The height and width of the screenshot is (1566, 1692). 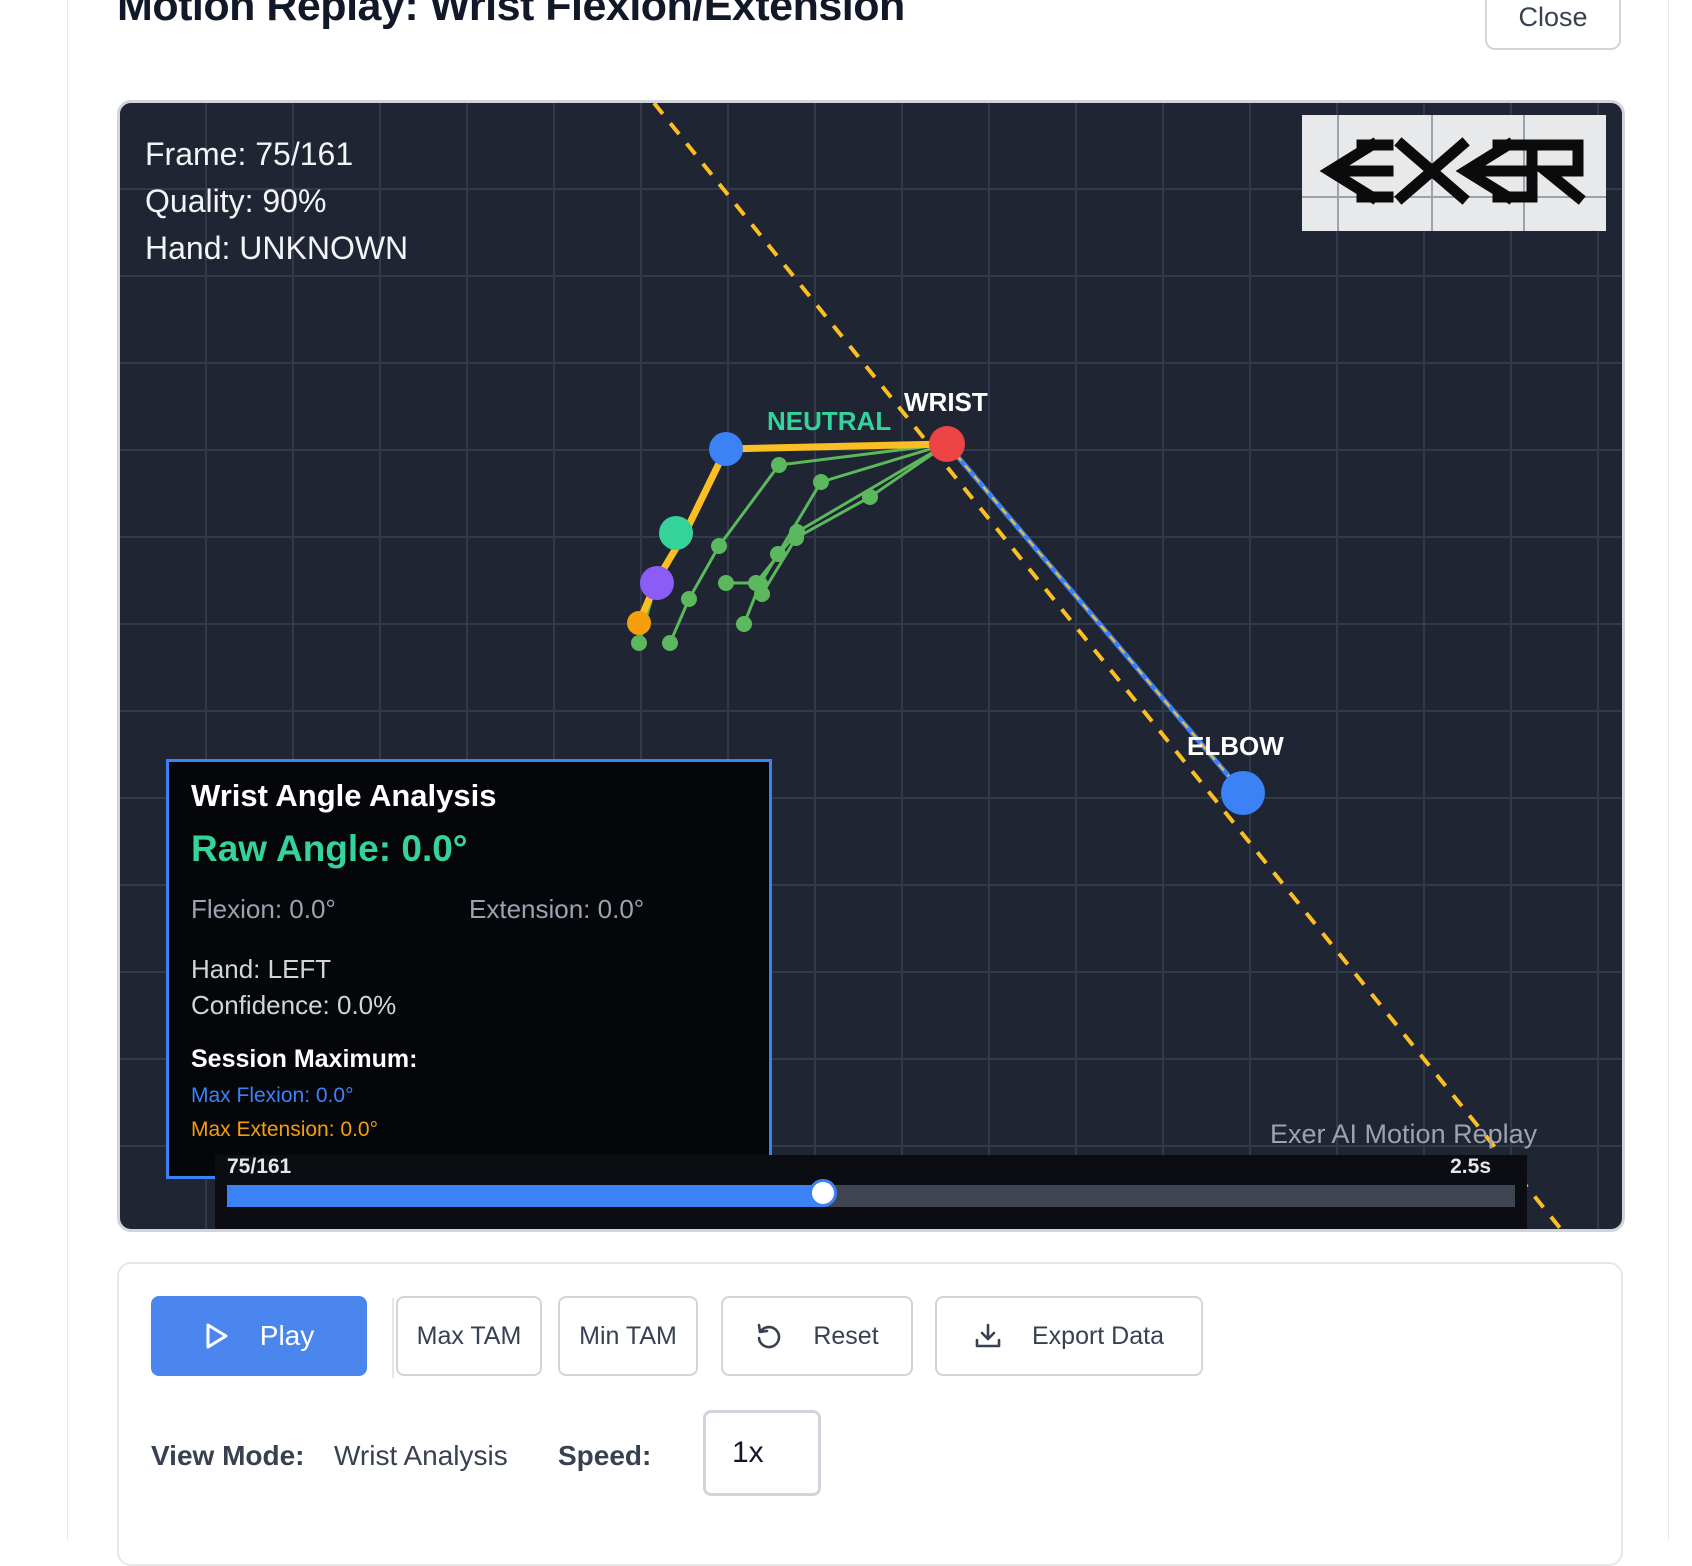 What do you see at coordinates (639, 623) in the screenshot?
I see `thumb-tip-marker` at bounding box center [639, 623].